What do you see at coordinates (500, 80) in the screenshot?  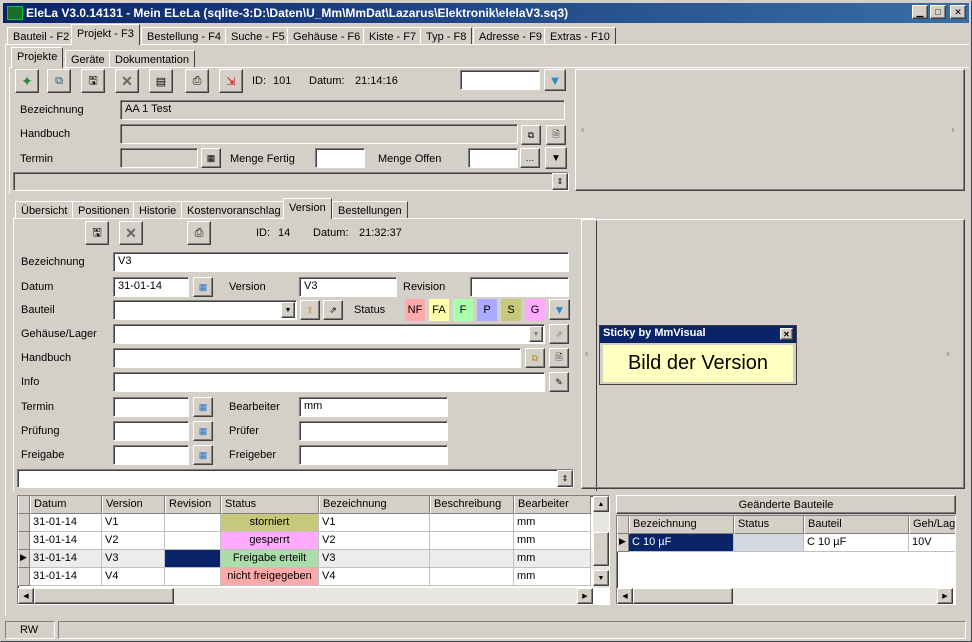 I see `project-filter-input` at bounding box center [500, 80].